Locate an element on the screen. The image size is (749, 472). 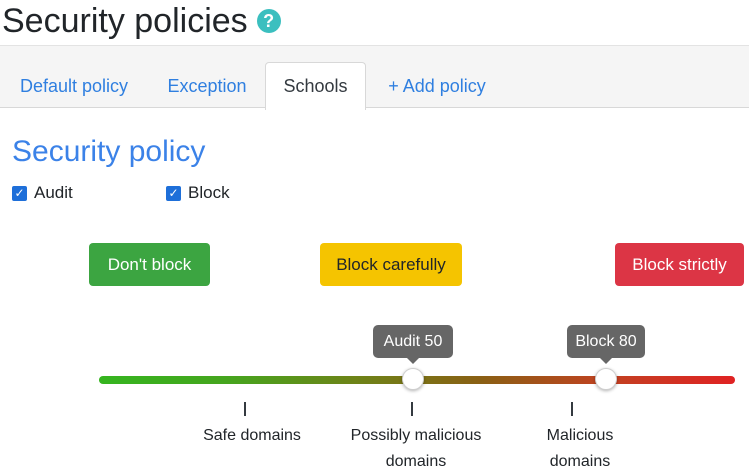
help-icon: ? is located at coordinates (268, 21).